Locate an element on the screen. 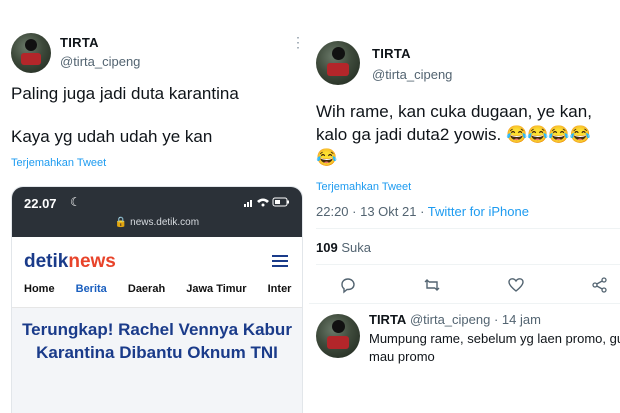  nav-item-daerah: Daerah is located at coordinates (146, 289).